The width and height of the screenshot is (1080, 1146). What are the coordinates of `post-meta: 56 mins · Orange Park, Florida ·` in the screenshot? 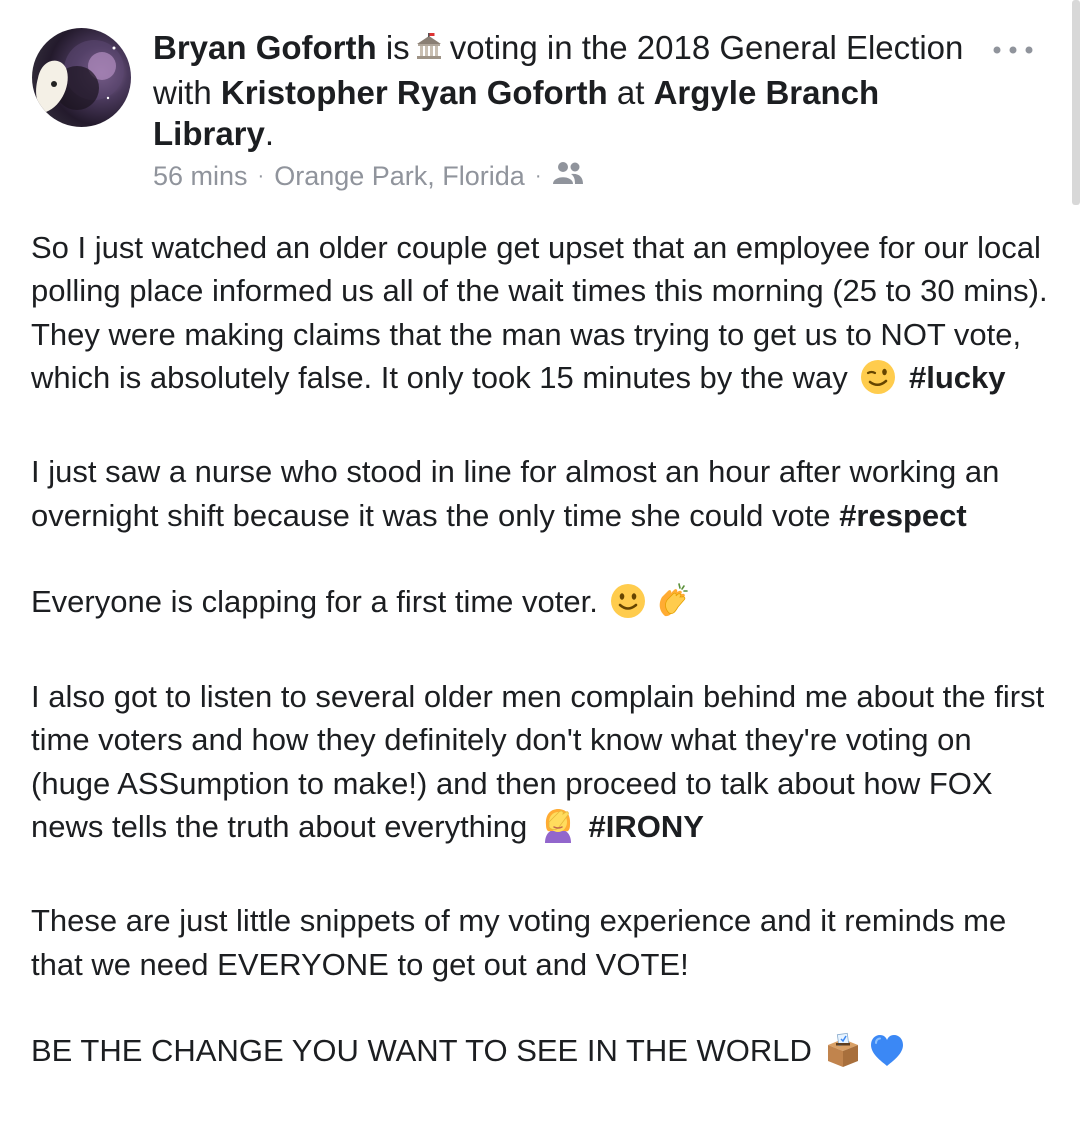 It's located at (368, 176).